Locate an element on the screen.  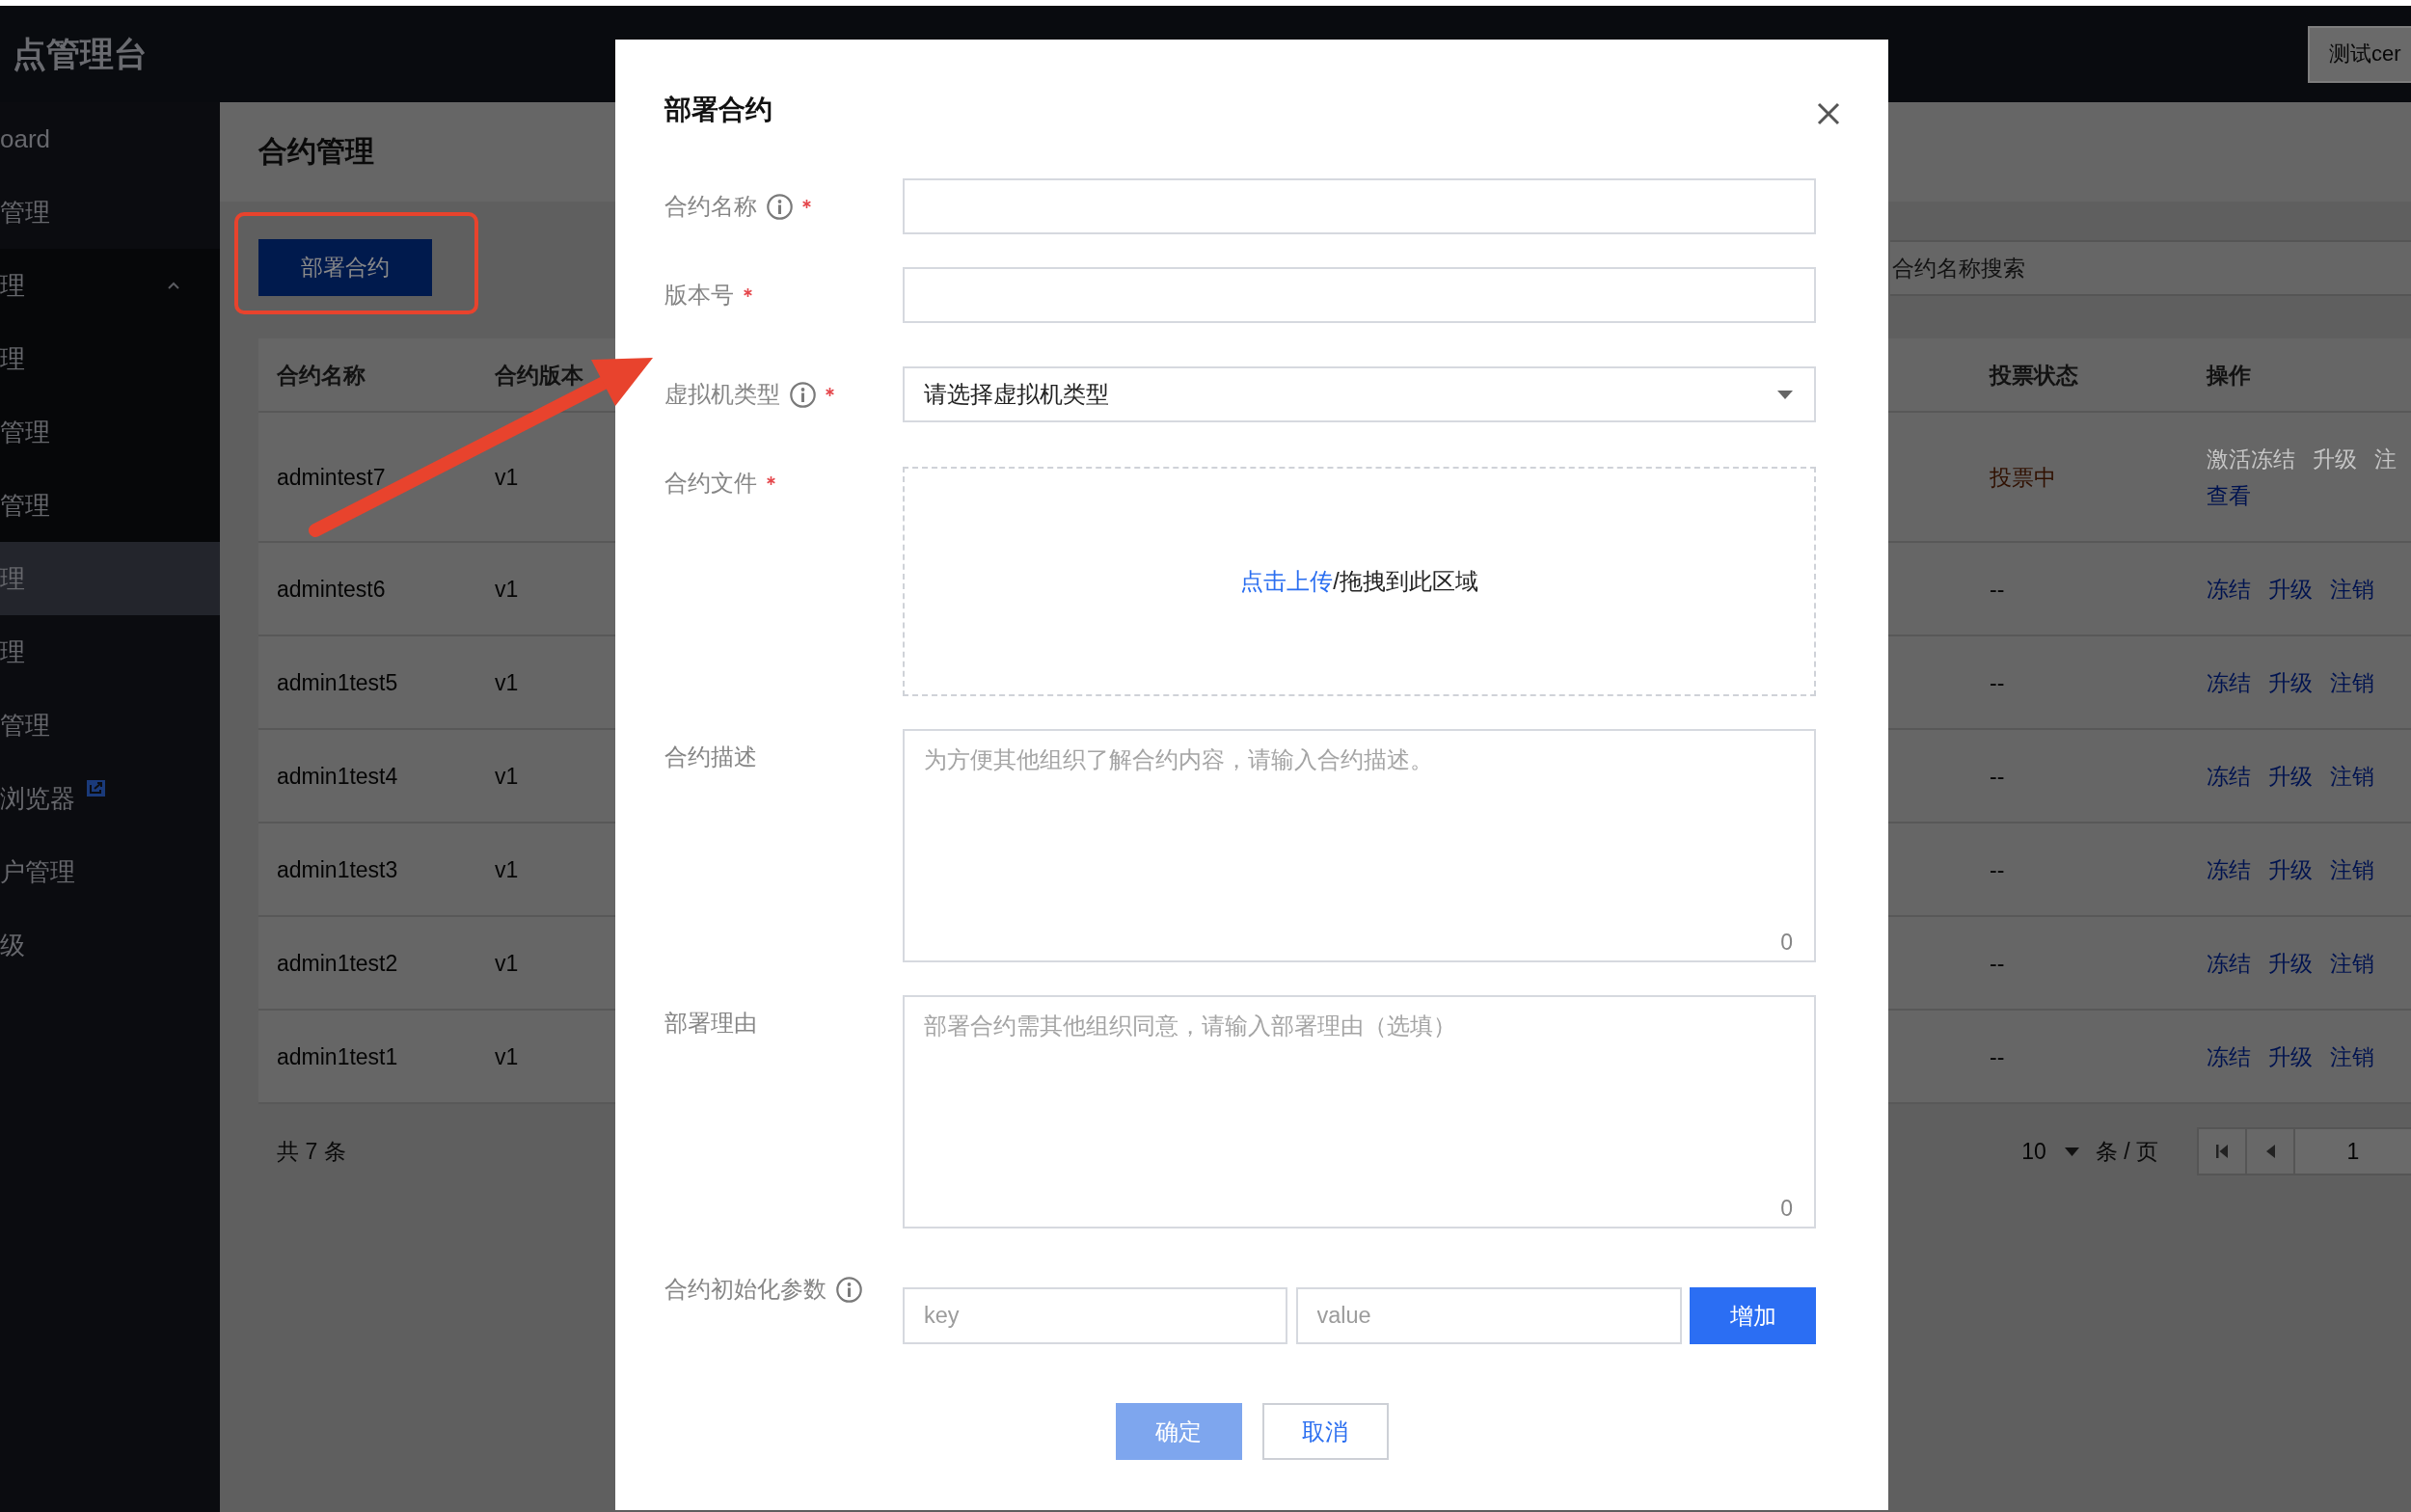
value-field: value is located at coordinates (1489, 1315).